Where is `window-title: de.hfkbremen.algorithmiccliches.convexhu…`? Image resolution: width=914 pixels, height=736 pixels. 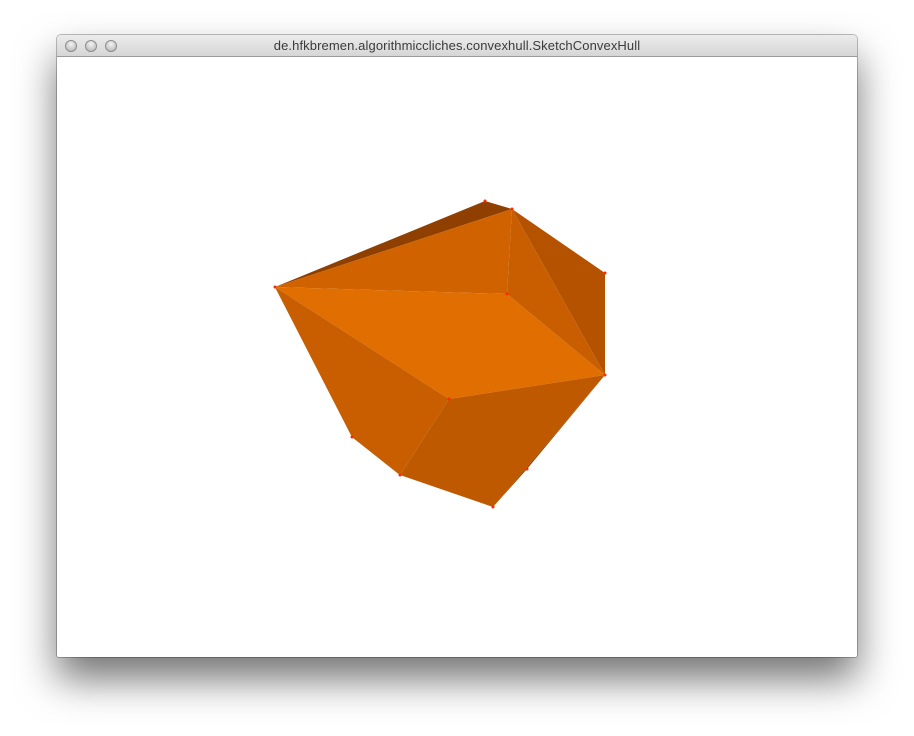
window-title: de.hfkbremen.algorithmiccliches.convexhu… is located at coordinates (457, 45).